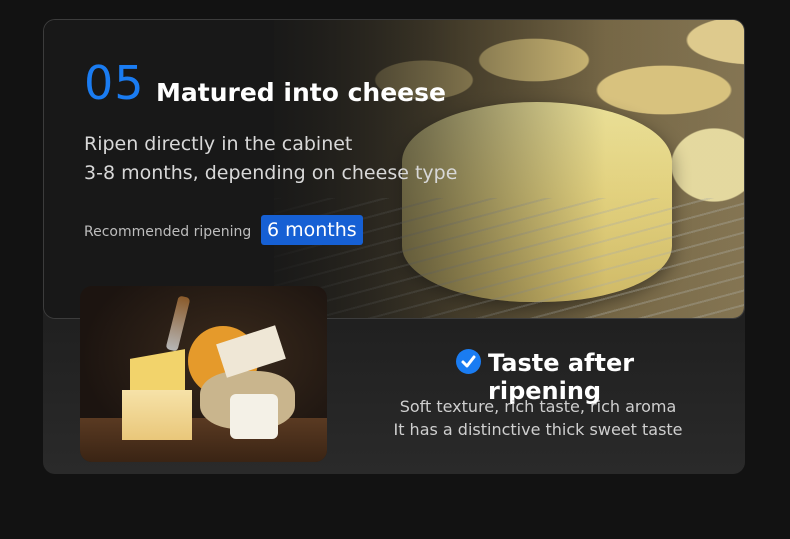 Image resolution: width=790 pixels, height=539 pixels. What do you see at coordinates (468, 361) in the screenshot?
I see `check-circle-icon` at bounding box center [468, 361].